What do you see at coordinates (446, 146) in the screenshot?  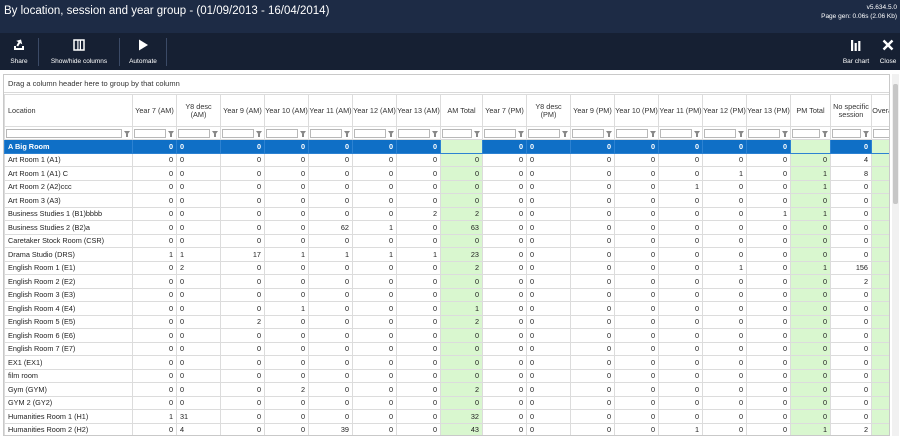 I see `table-row: A Big Room 0 0 0 0 0 0 0 0 0 0 0 0 0 0 0` at bounding box center [446, 146].